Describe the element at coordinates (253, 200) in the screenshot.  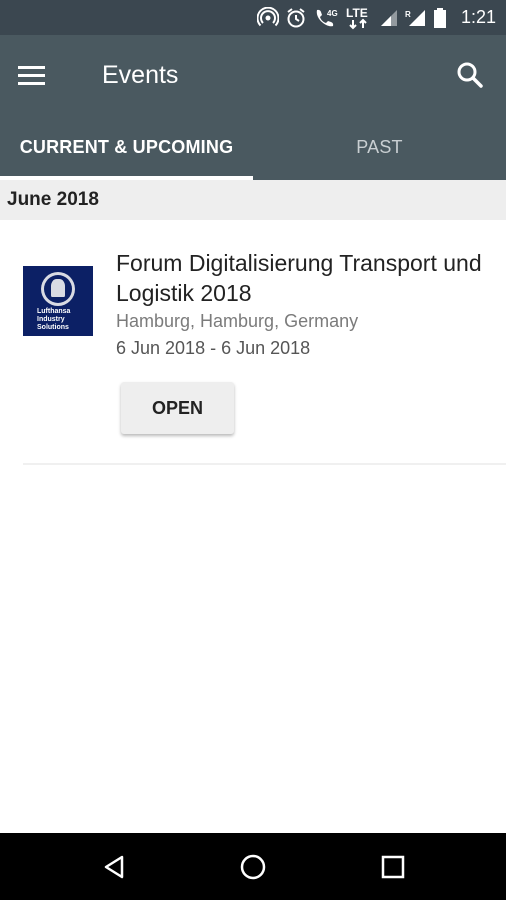
I see `section-header: June 2018` at that location.